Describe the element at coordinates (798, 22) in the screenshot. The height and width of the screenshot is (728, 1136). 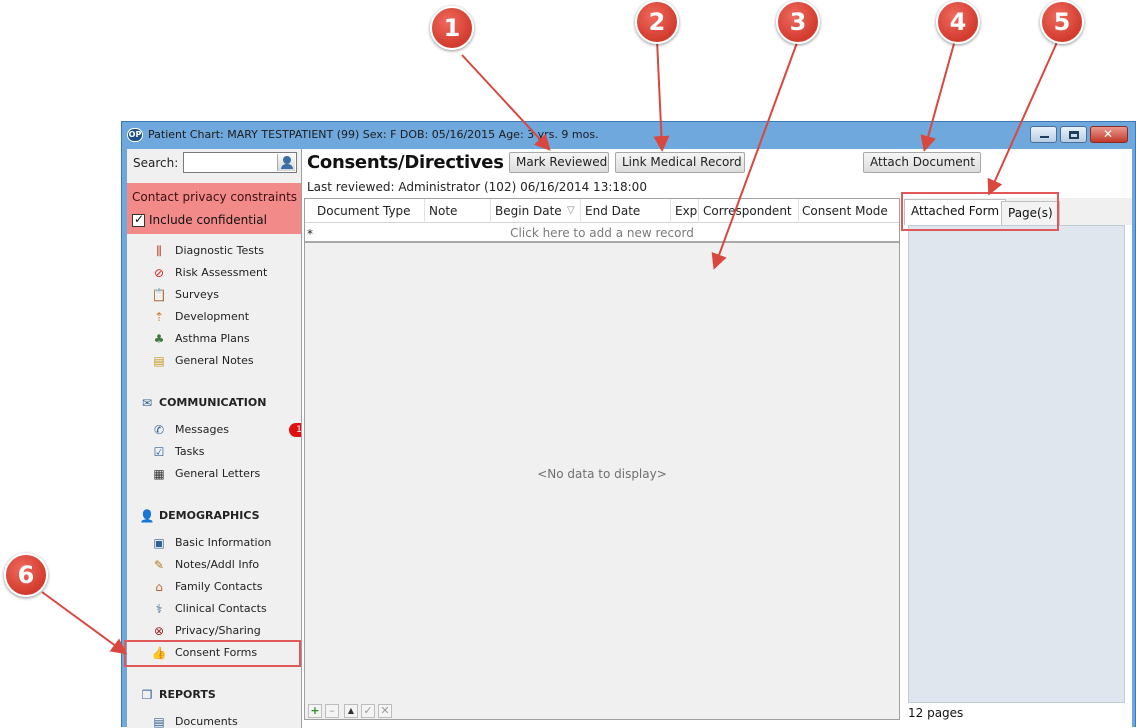
I see `callout-marker-3: 3` at that location.